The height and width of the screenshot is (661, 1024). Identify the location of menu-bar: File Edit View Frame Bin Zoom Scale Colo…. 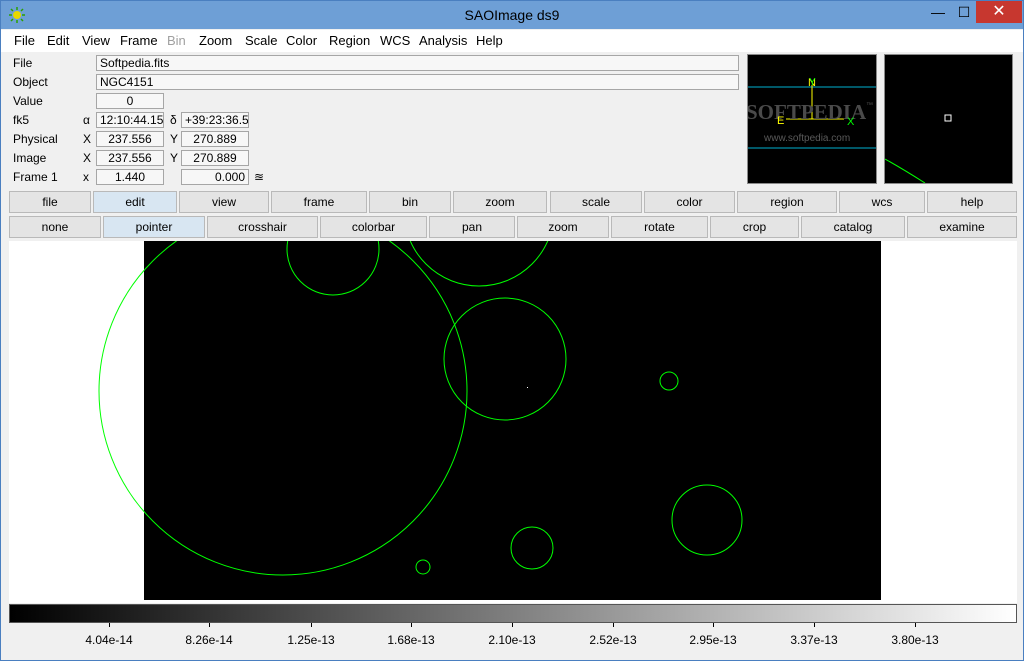
(512, 41).